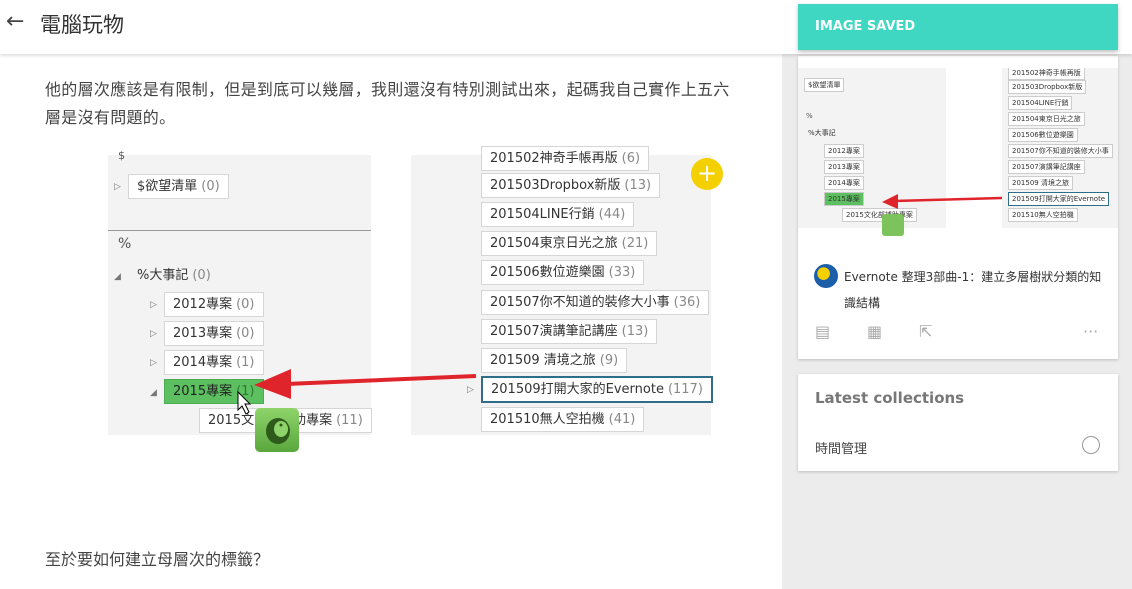 Image resolution: width=1132 pixels, height=589 pixels. I want to click on latest-collections-card: Latest collections 時間管理, so click(958, 422).